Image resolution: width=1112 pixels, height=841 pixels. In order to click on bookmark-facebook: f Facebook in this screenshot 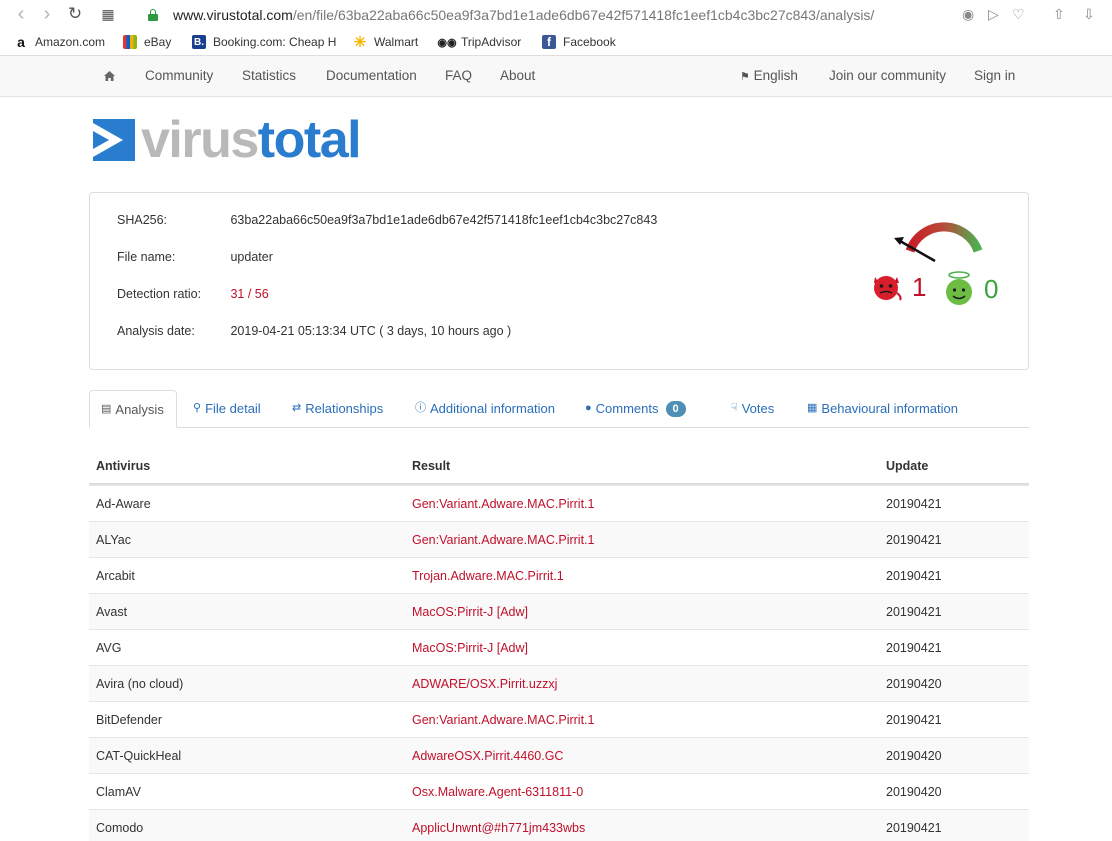, I will do `click(579, 42)`.